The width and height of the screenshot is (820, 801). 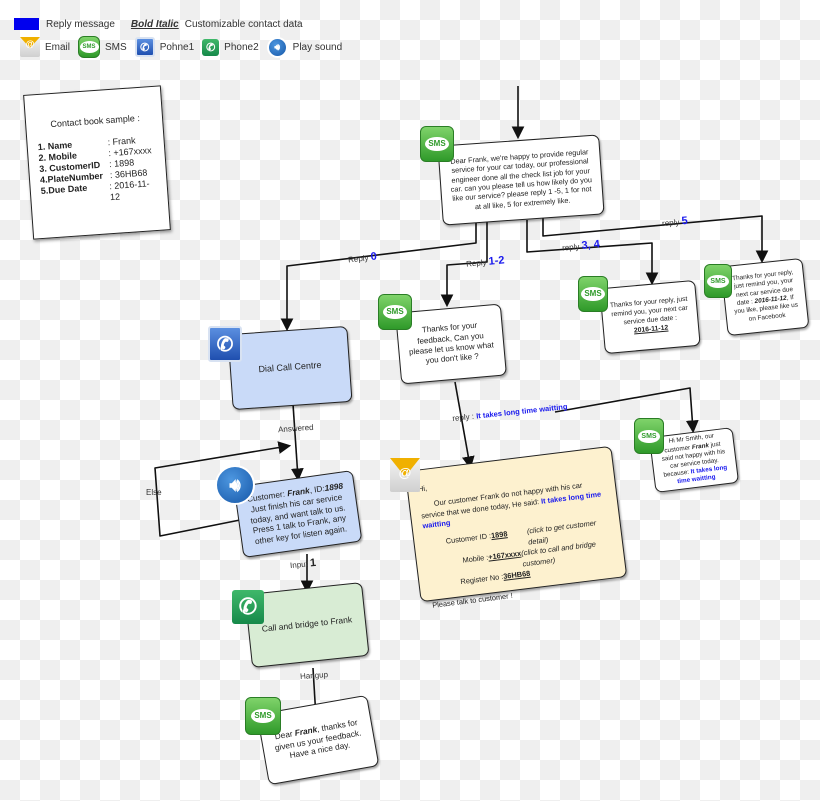 I want to click on edge-label-quote: It takes long time waitting, so click(x=521, y=411).